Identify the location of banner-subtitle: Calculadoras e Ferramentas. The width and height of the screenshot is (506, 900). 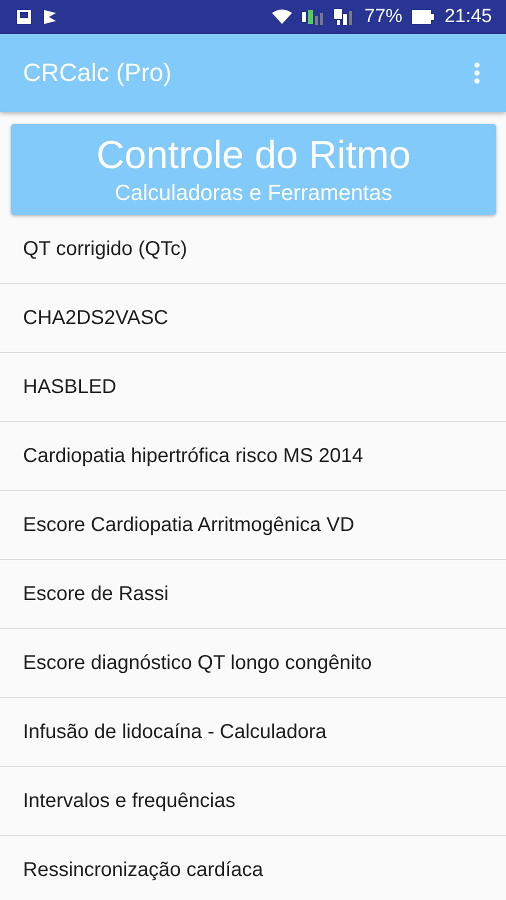
(253, 192).